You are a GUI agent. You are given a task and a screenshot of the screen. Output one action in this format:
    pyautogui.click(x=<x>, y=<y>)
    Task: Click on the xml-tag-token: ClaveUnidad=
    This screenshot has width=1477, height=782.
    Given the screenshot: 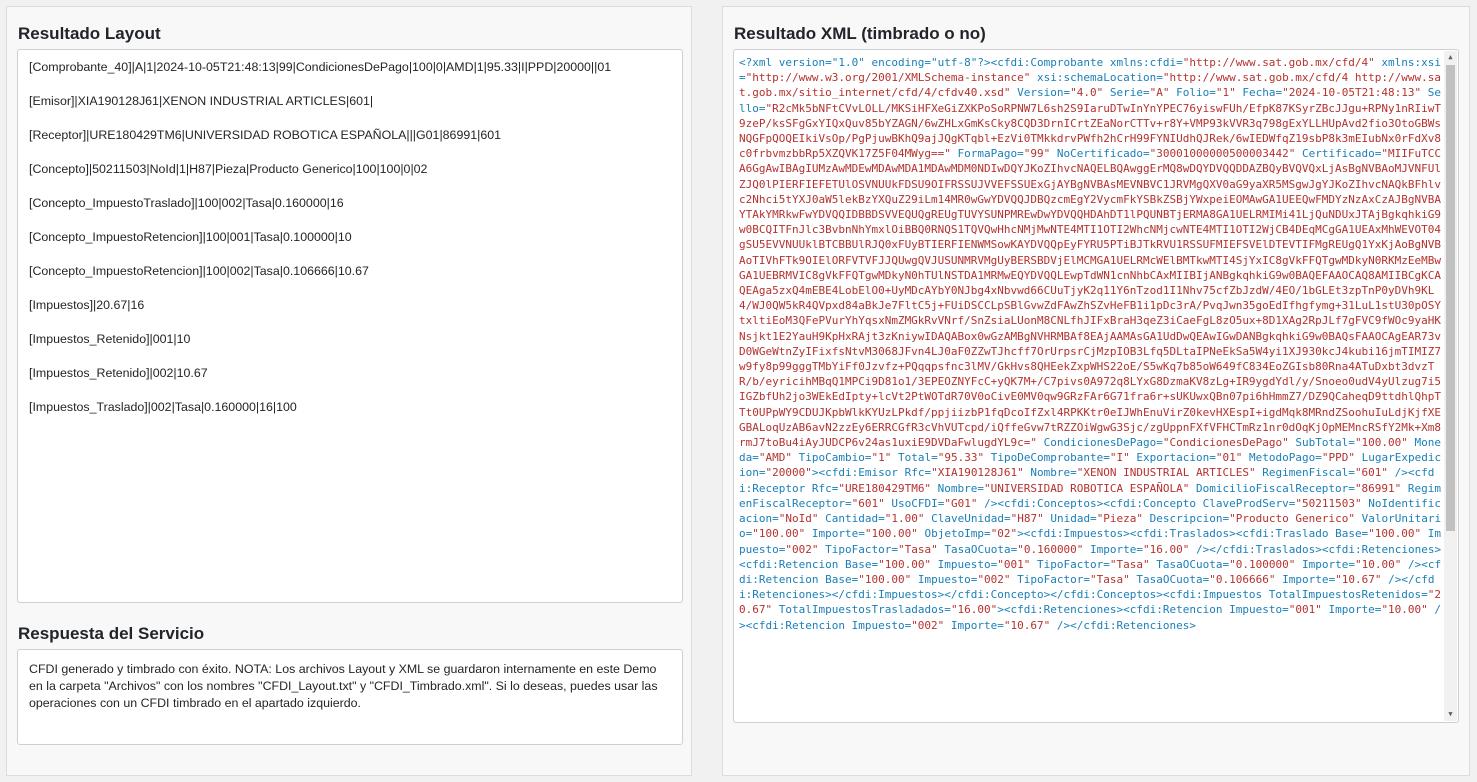 What is the action you would take?
    pyautogui.click(x=967, y=519)
    